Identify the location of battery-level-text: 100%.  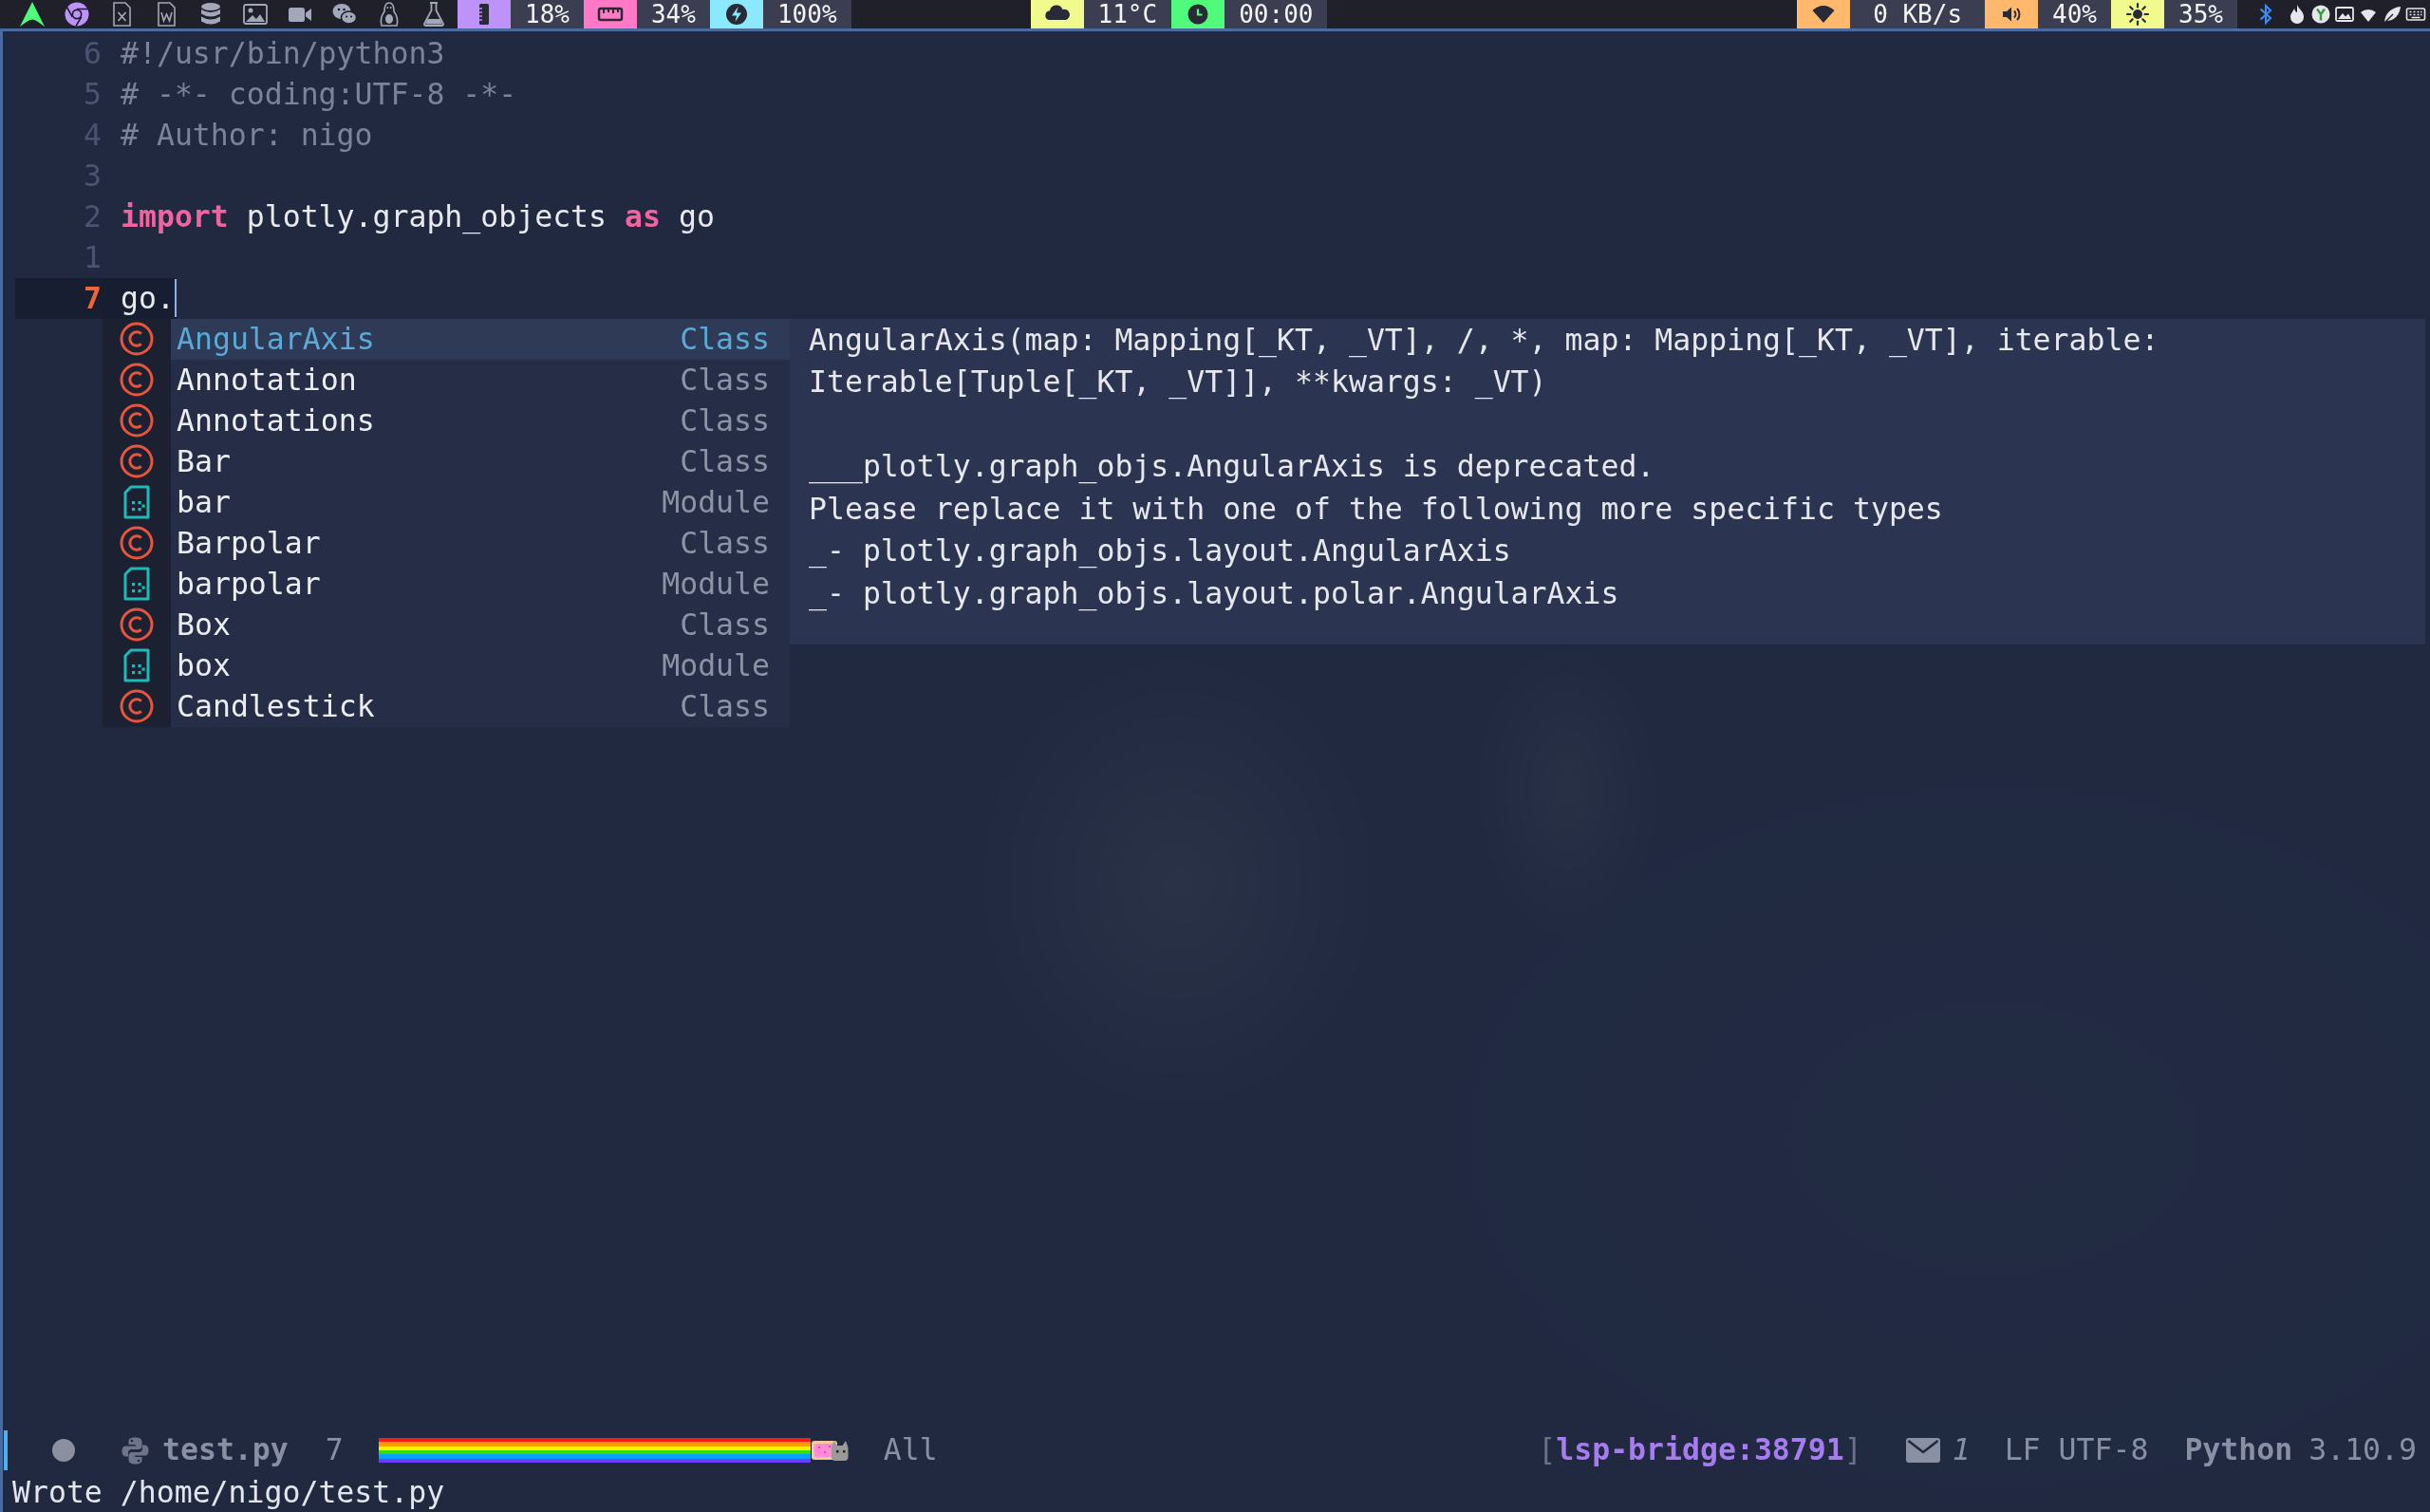
(807, 14).